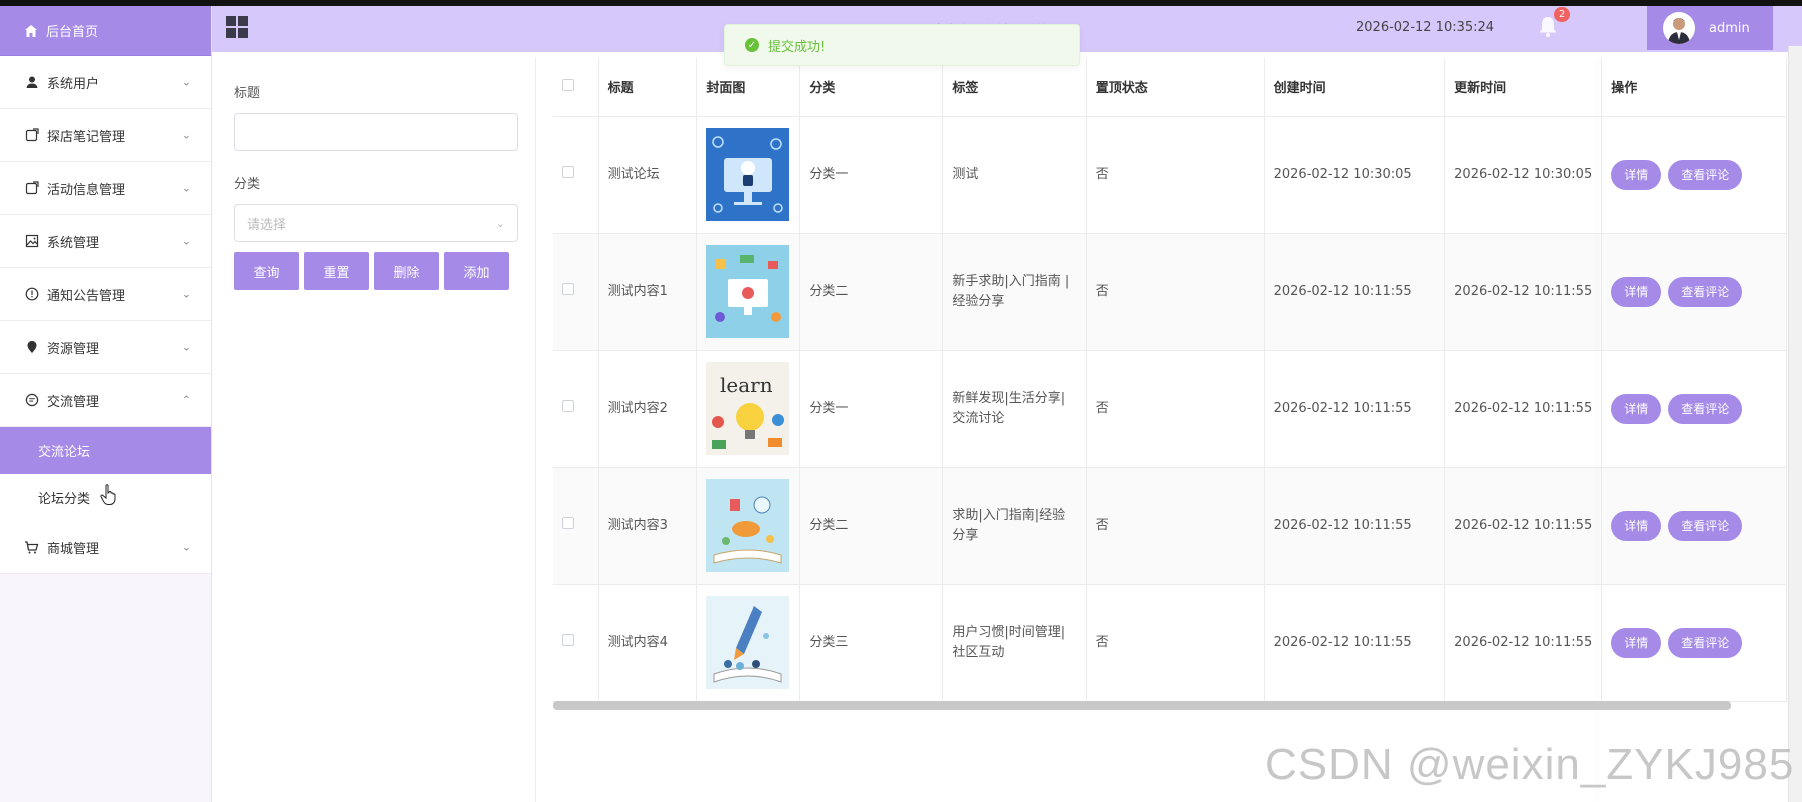 The width and height of the screenshot is (1802, 802). I want to click on add-button: 添加, so click(476, 271).